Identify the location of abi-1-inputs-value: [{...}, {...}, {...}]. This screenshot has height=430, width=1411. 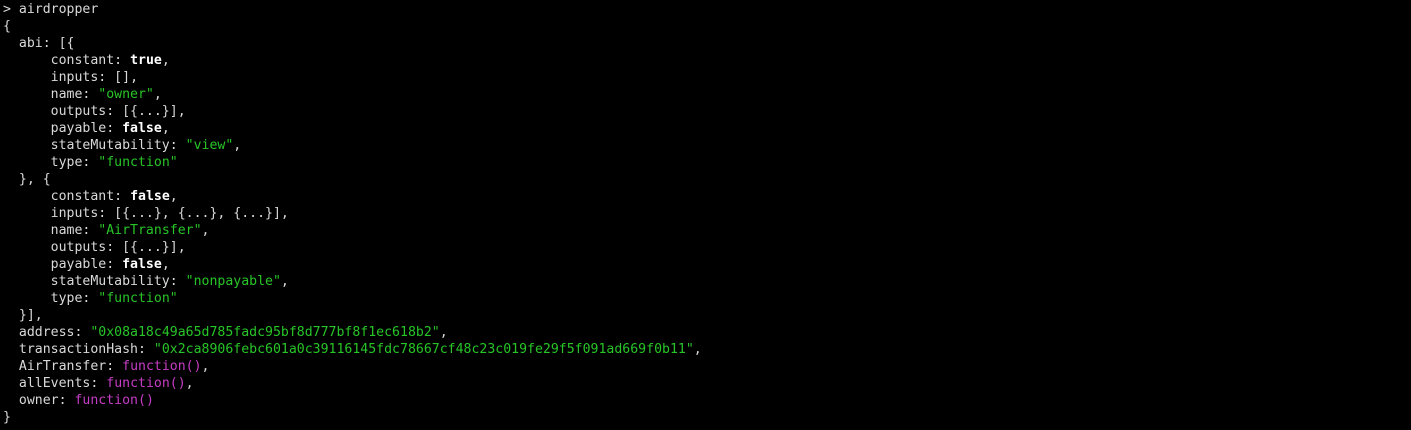
(197, 213).